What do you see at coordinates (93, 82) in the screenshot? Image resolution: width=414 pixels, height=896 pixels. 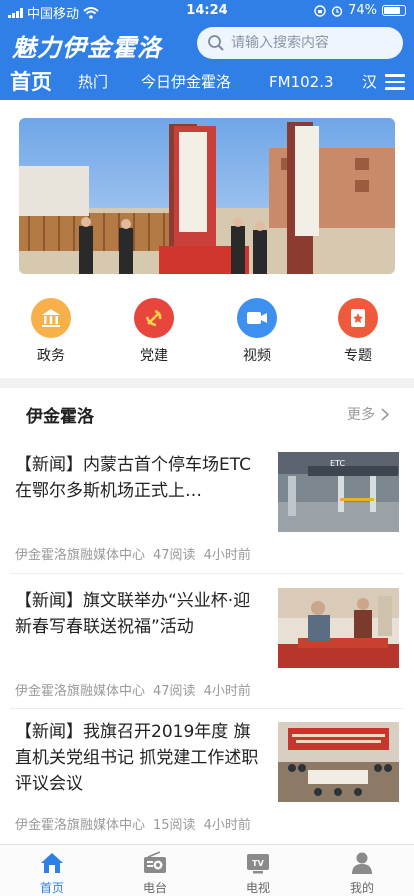 I see `tab-hot: 热门` at bounding box center [93, 82].